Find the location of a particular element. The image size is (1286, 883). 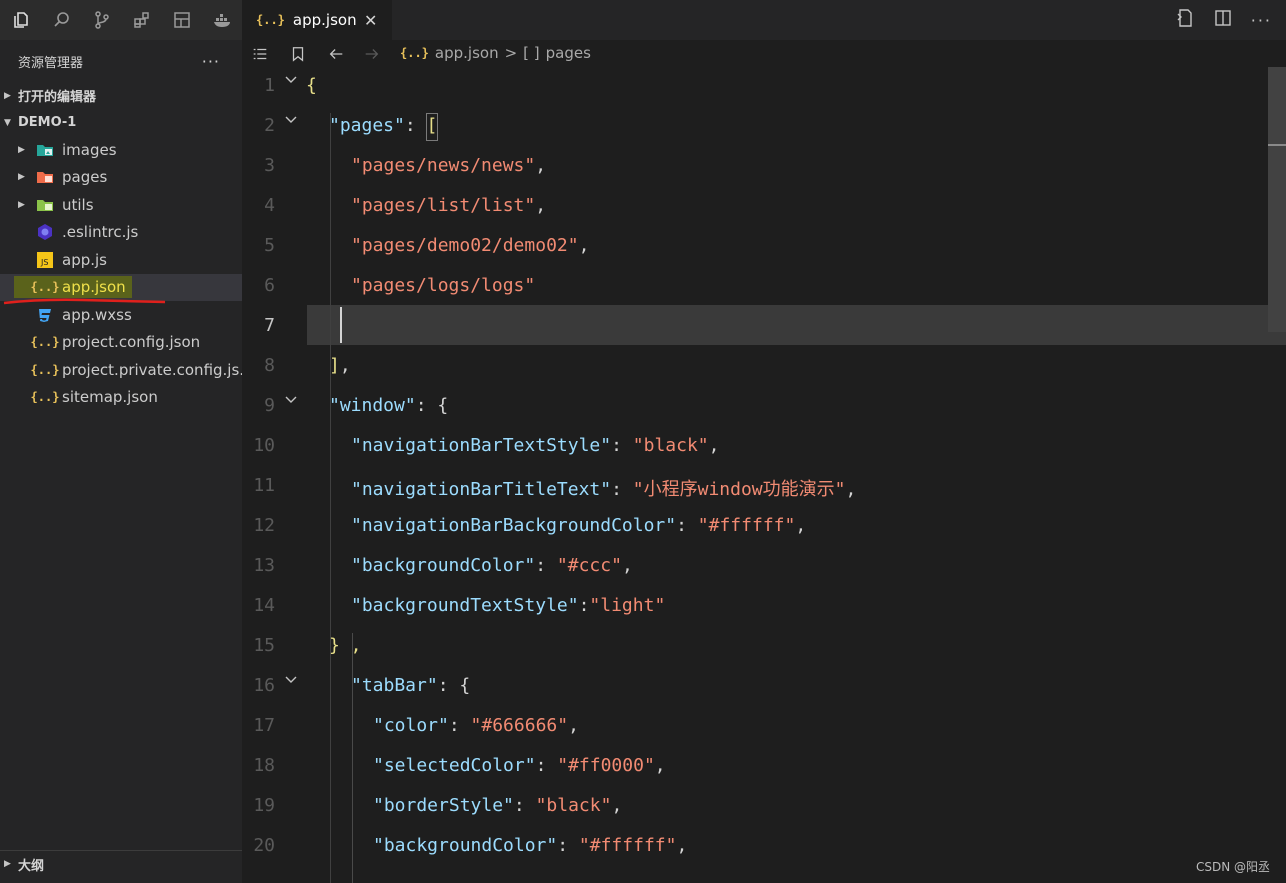

outline-section: ▶ 大纲 is located at coordinates (121, 863).